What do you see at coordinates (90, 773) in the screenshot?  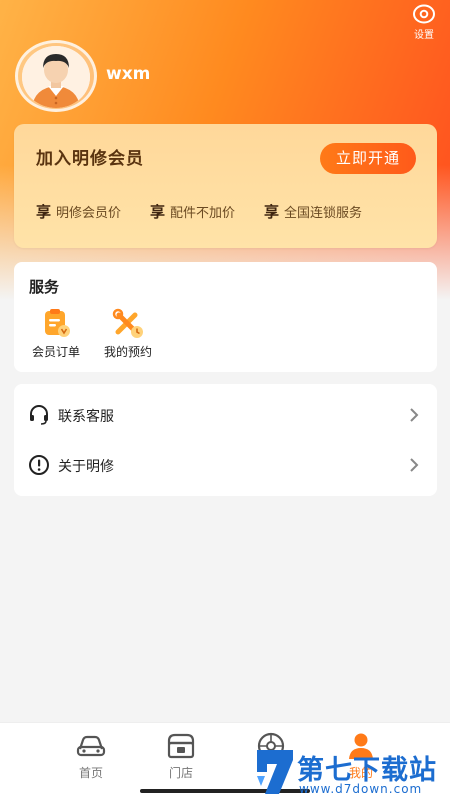 I see `tab-label: 首页` at bounding box center [90, 773].